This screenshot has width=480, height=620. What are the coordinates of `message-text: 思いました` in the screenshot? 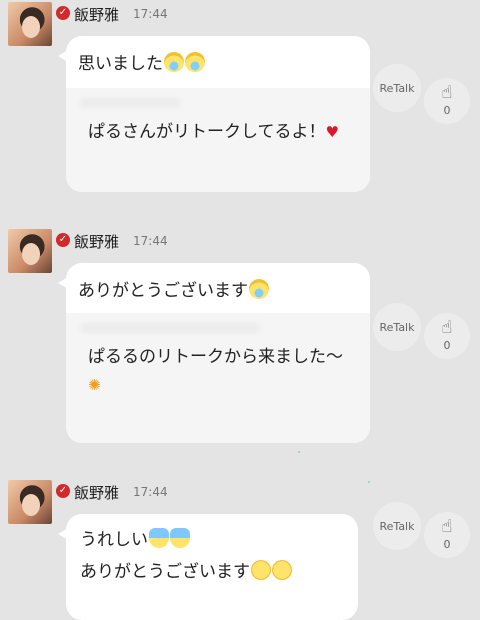 It's located at (120, 64).